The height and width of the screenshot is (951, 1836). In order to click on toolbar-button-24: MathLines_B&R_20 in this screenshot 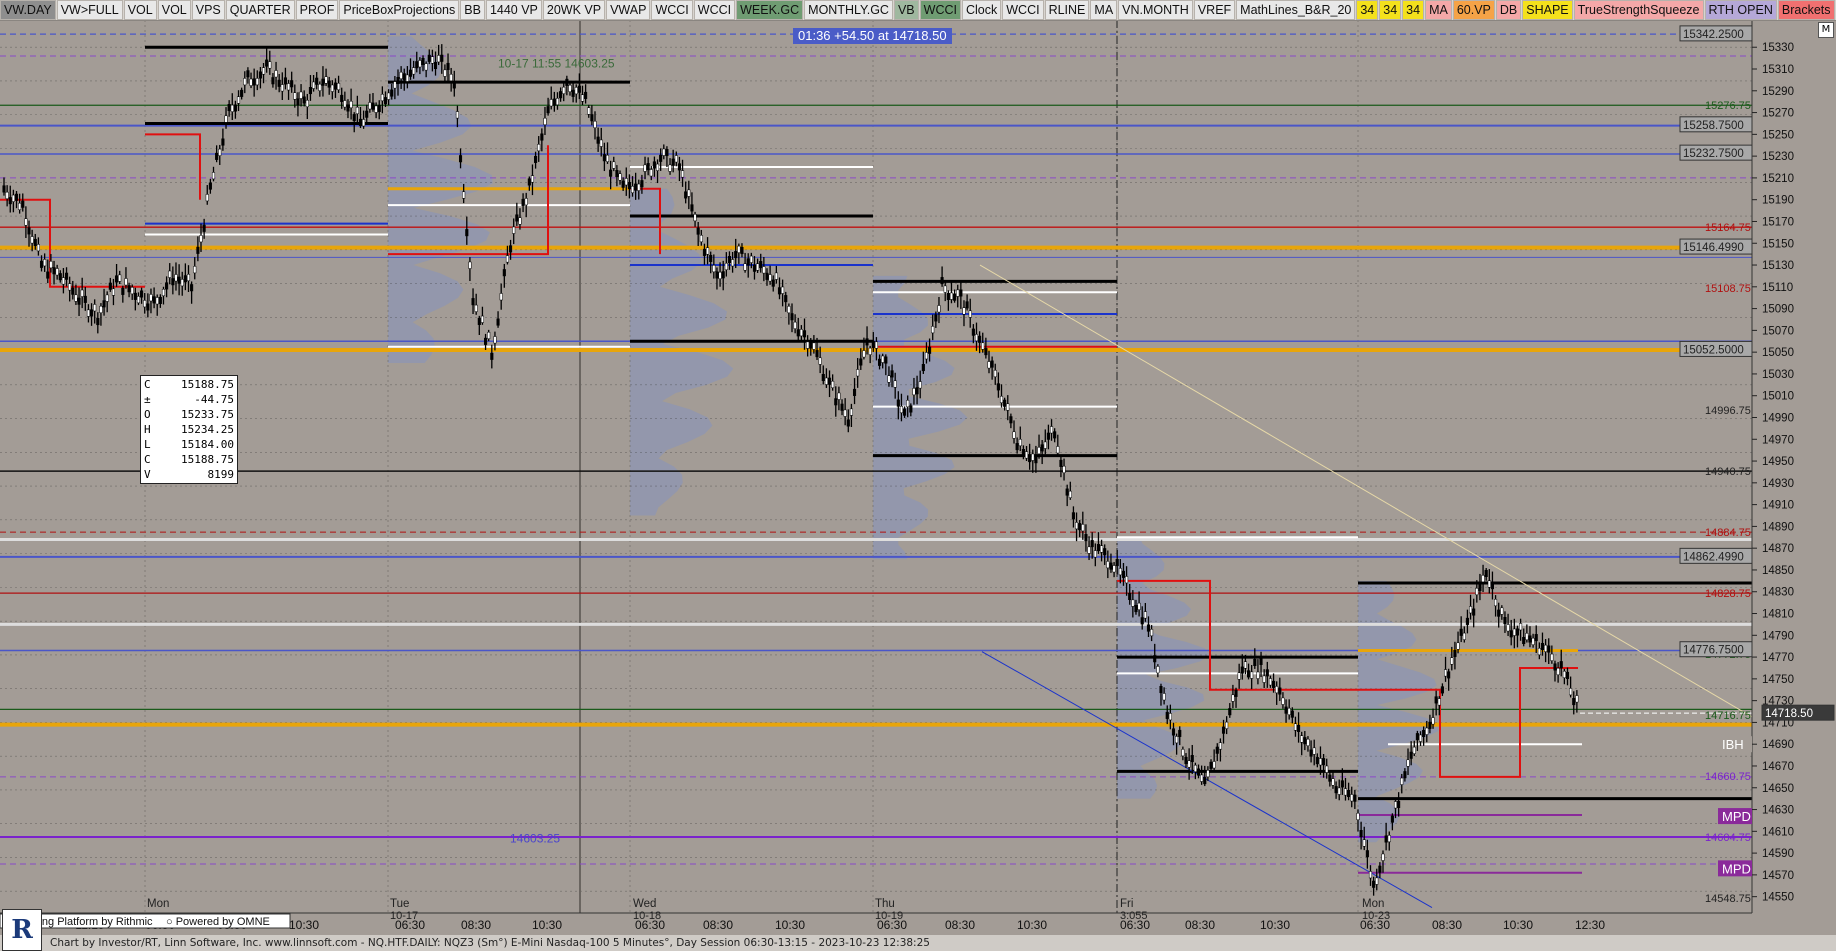, I will do `click(1296, 10)`.